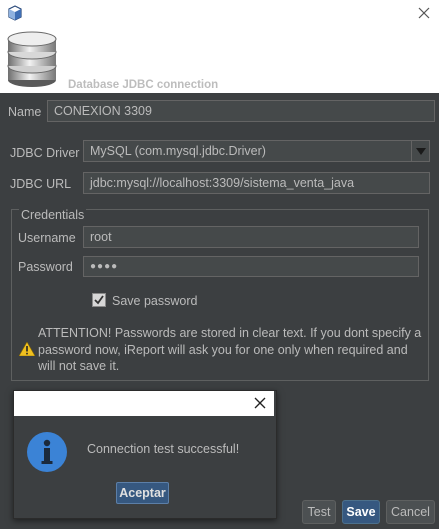 Image resolution: width=439 pixels, height=529 pixels. Describe the element at coordinates (45, 267) in the screenshot. I see `password-label: Password` at that location.